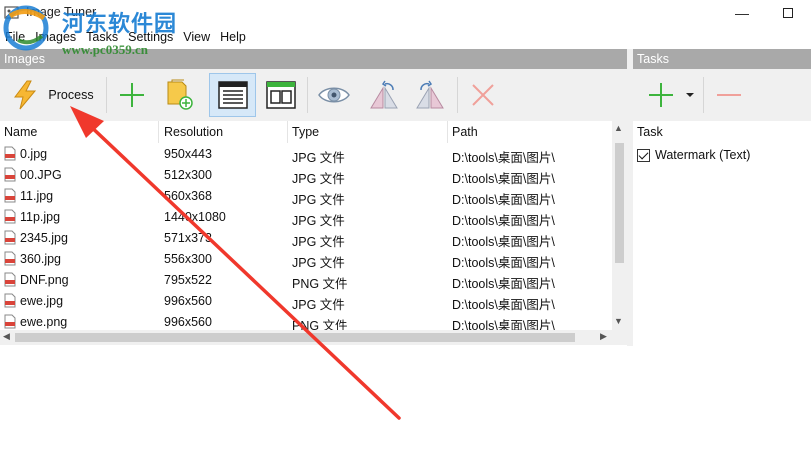  I want to click on watermark-url: www.pc0359.cn, so click(105, 49).